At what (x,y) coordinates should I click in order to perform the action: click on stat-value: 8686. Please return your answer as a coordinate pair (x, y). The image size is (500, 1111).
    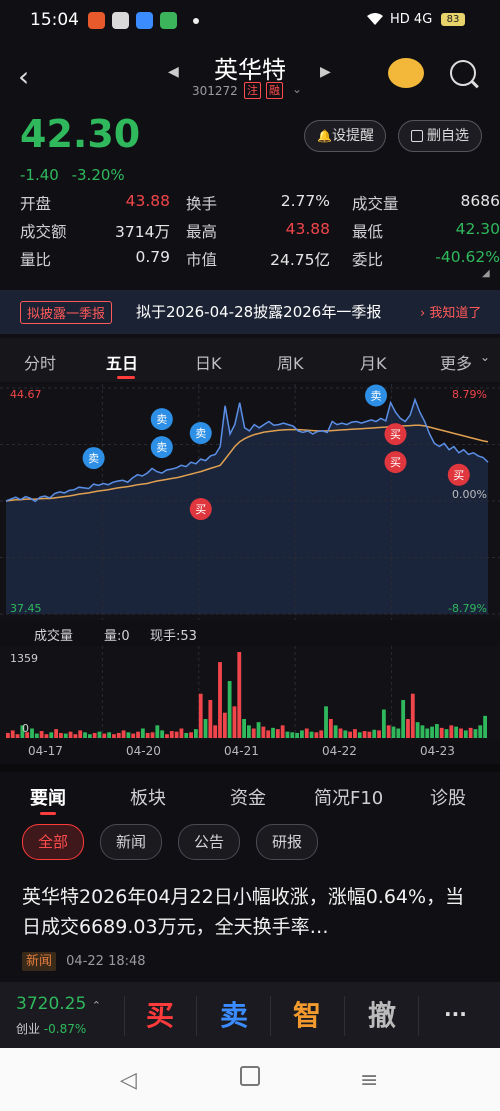
    Looking at the image, I should click on (480, 201).